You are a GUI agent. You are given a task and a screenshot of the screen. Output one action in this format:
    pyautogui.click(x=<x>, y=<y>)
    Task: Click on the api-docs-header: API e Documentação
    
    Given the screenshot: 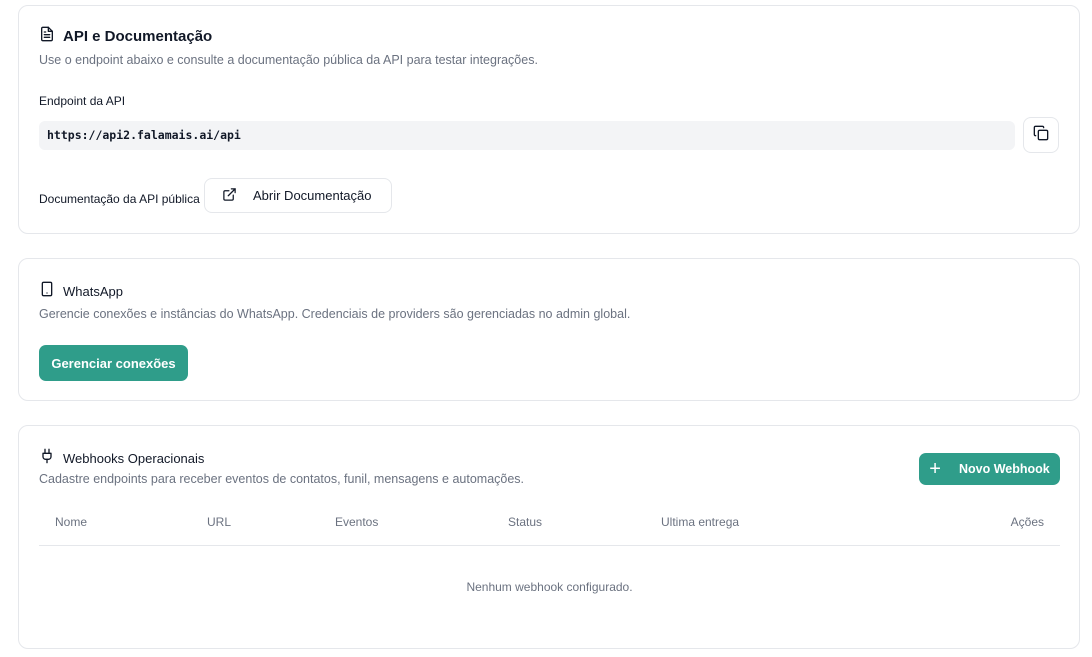 What is the action you would take?
    pyautogui.click(x=125, y=36)
    